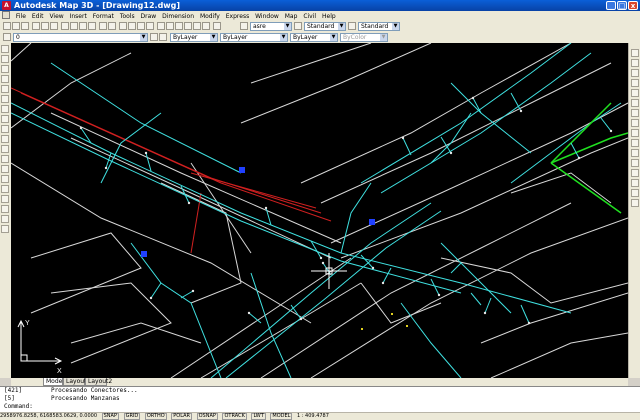  What do you see at coordinates (170, 26) in the screenshot?
I see `design-center-icon` at bounding box center [170, 26].